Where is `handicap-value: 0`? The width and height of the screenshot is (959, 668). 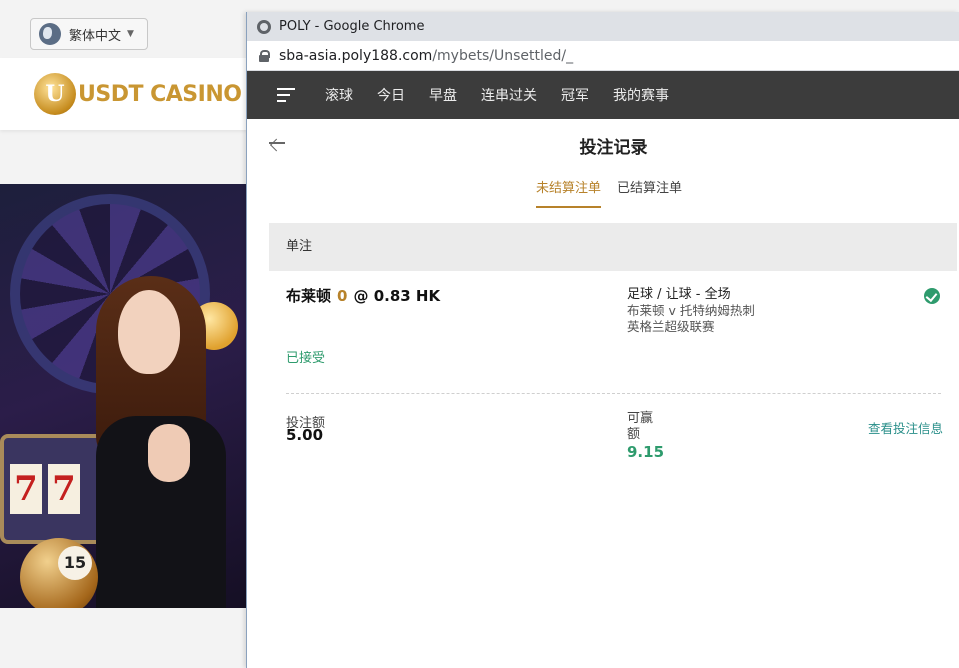 handicap-value: 0 is located at coordinates (342, 296).